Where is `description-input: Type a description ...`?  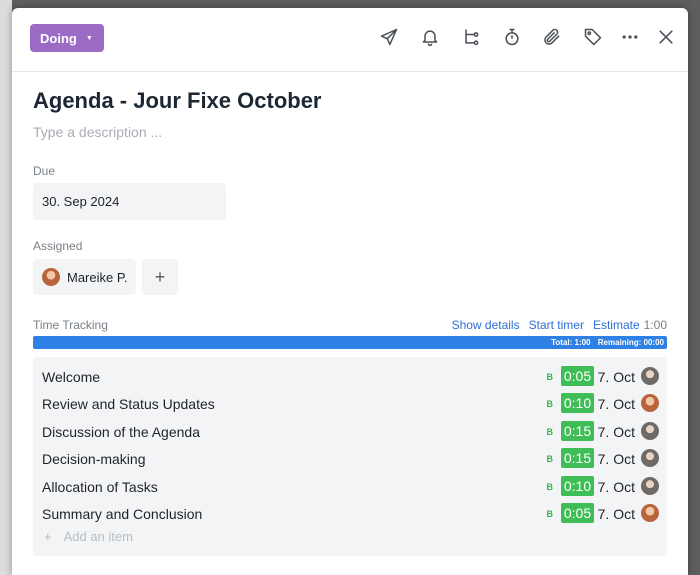
description-input: Type a description ... is located at coordinates (97, 132).